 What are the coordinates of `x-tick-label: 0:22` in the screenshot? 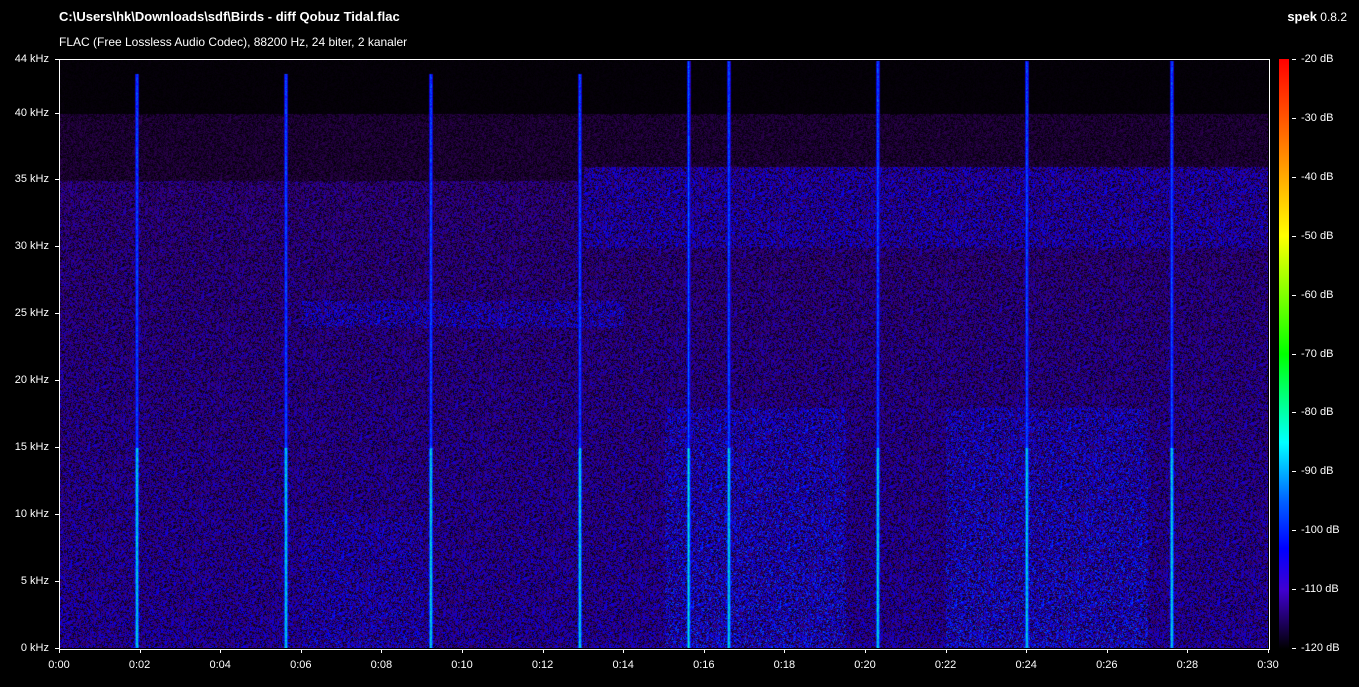 It's located at (945, 665).